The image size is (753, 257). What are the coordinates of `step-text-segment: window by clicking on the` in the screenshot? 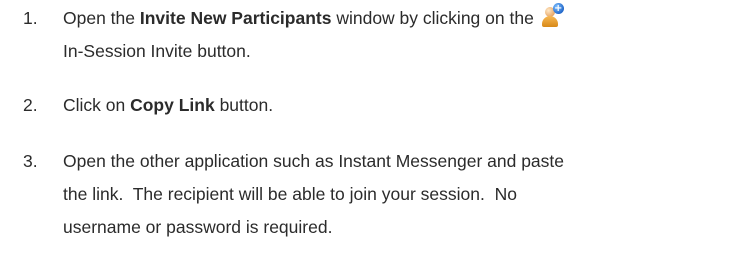 It's located at (435, 18).